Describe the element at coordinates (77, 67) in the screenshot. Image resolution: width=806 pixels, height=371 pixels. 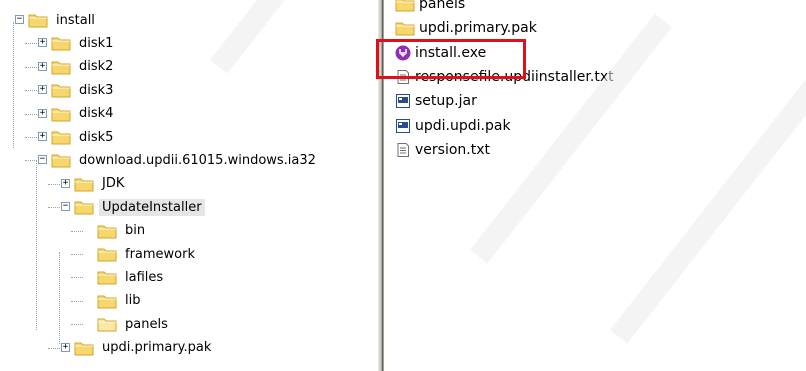
I see `tree-item-disk2: + disk2` at that location.